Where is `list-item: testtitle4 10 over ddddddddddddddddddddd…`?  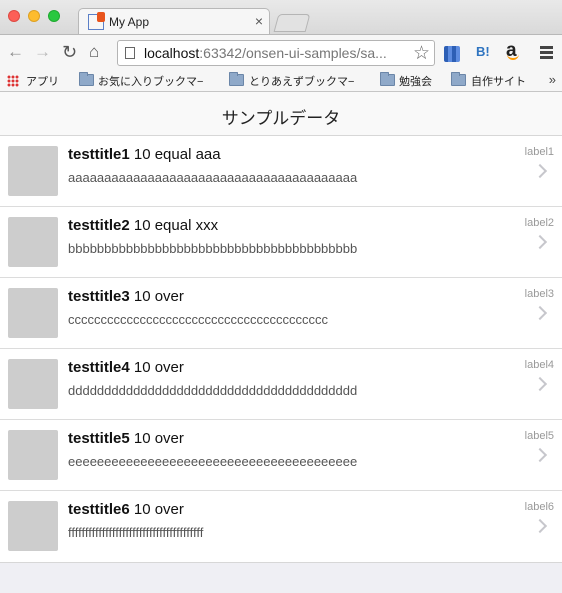 list-item: testtitle4 10 over ddddddddddddddddddddd… is located at coordinates (281, 384).